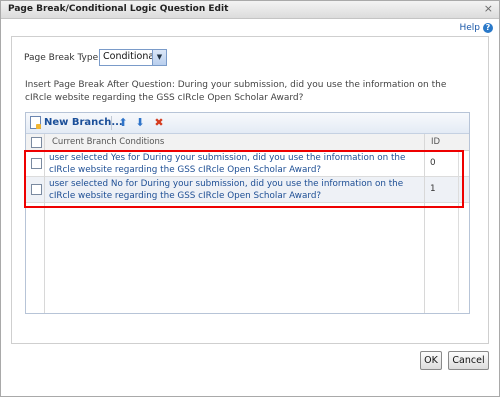 Image resolution: width=500 pixels, height=397 pixels. I want to click on toolbar-divider, so click(111, 123).